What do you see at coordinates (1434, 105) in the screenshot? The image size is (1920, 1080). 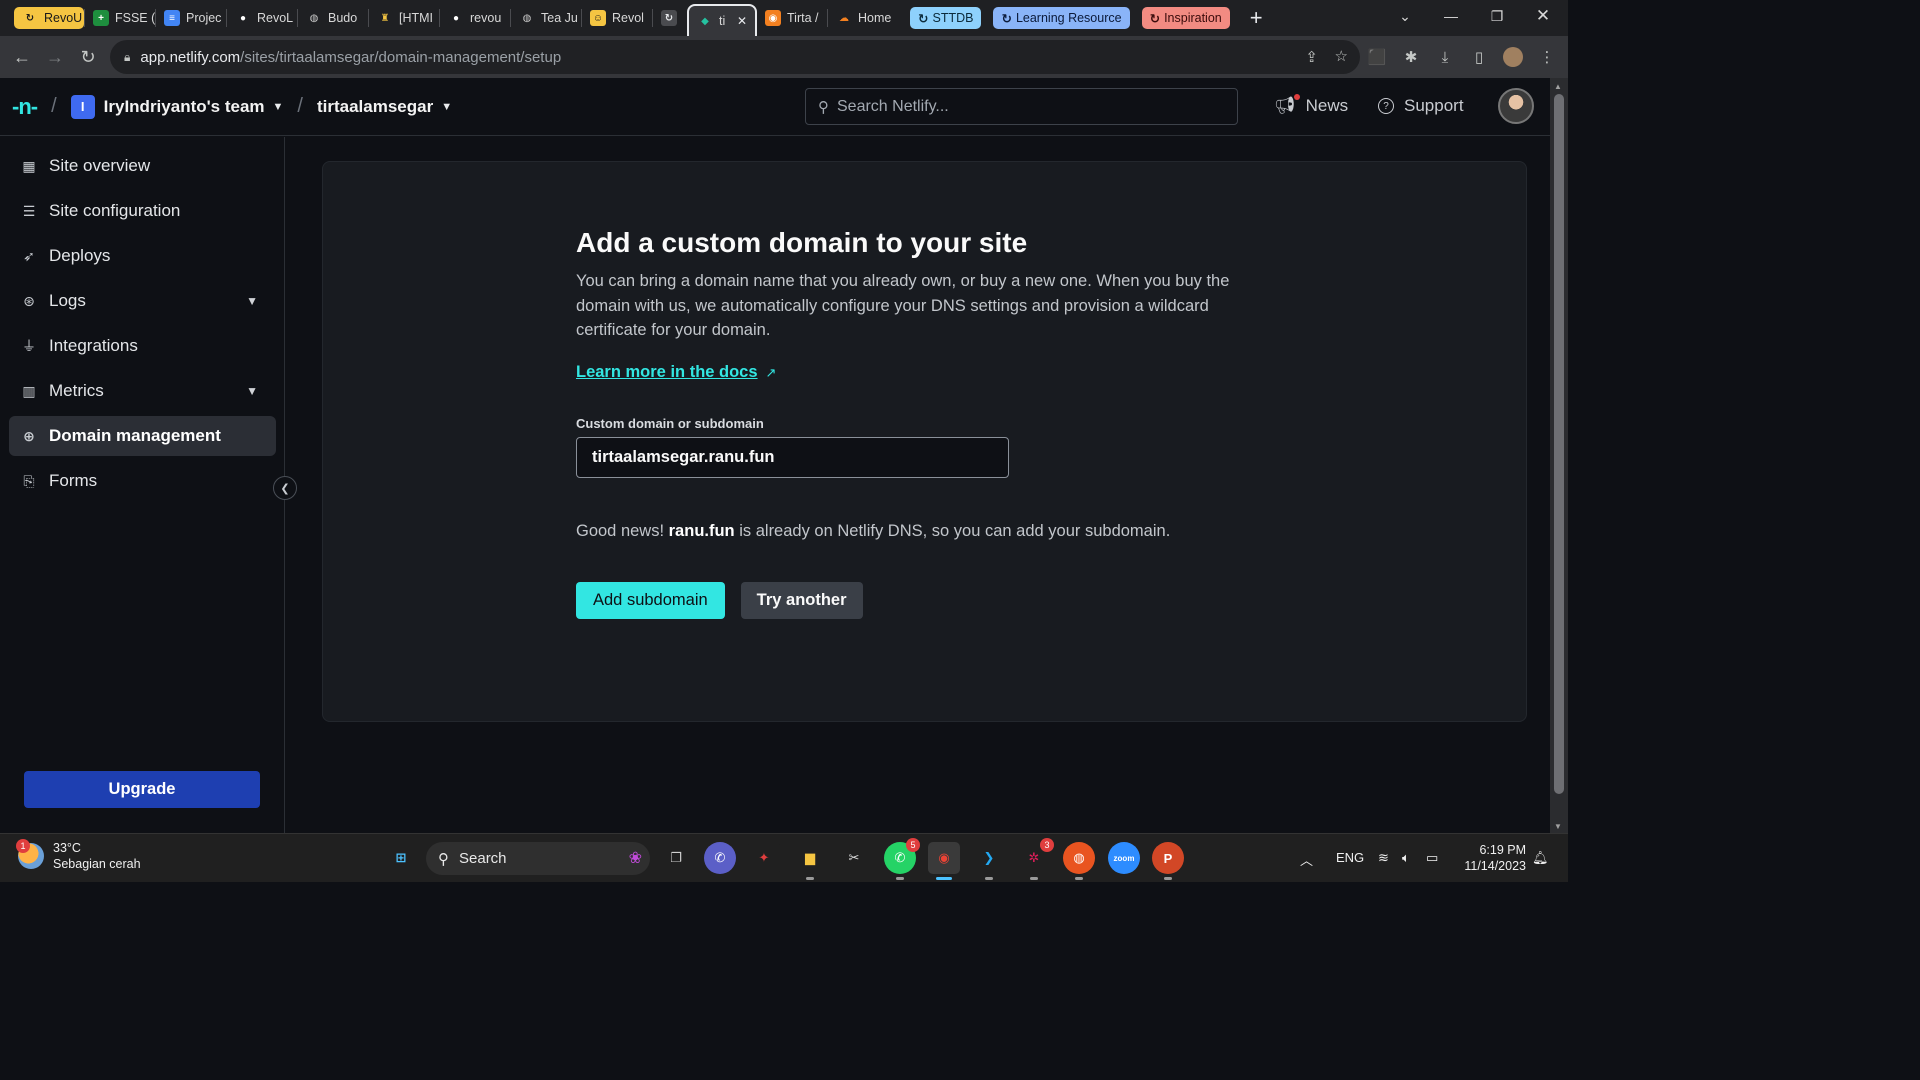 I see `support-label: Support` at bounding box center [1434, 105].